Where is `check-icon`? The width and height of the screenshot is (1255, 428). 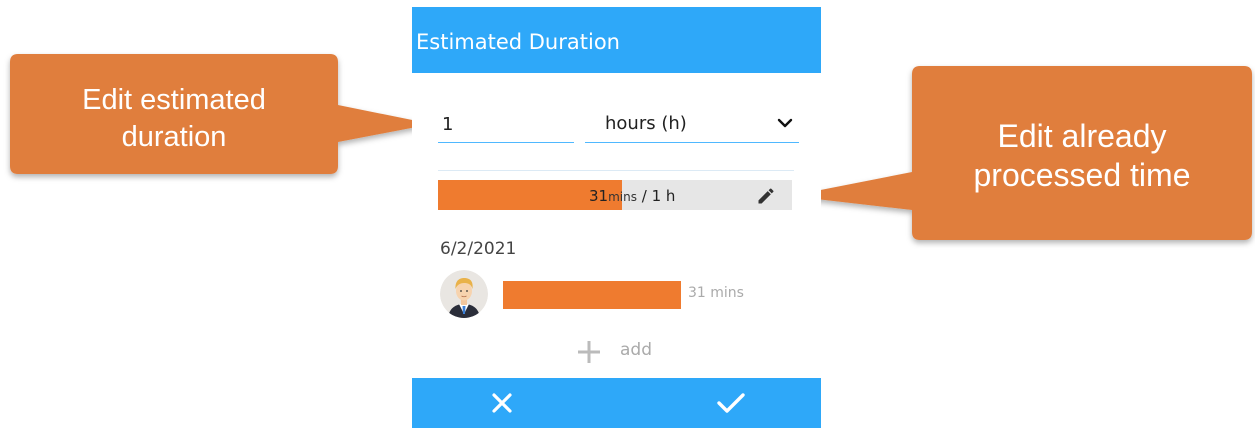
check-icon is located at coordinates (731, 403).